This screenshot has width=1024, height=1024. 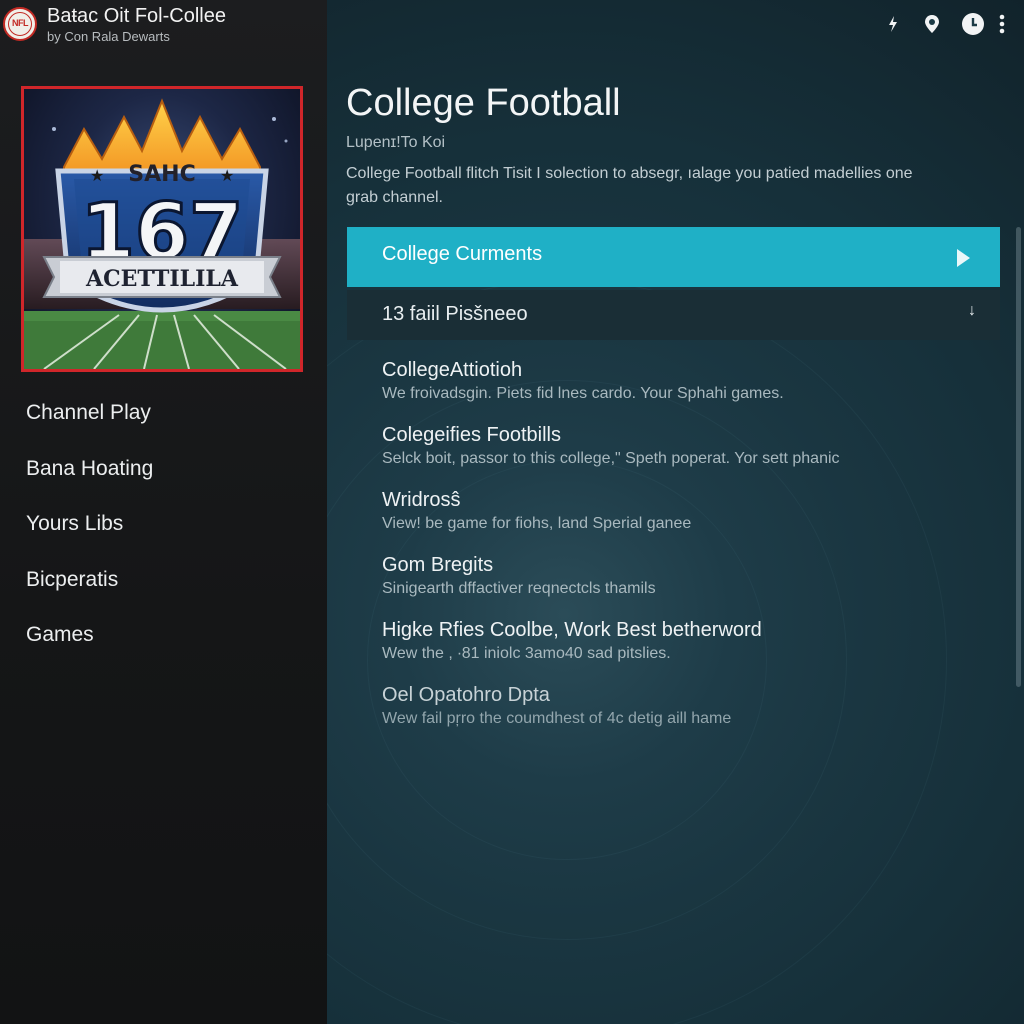 What do you see at coordinates (572, 630) in the screenshot?
I see `list-item-title: Higke Rfies Coolbe, Work Best betherword` at bounding box center [572, 630].